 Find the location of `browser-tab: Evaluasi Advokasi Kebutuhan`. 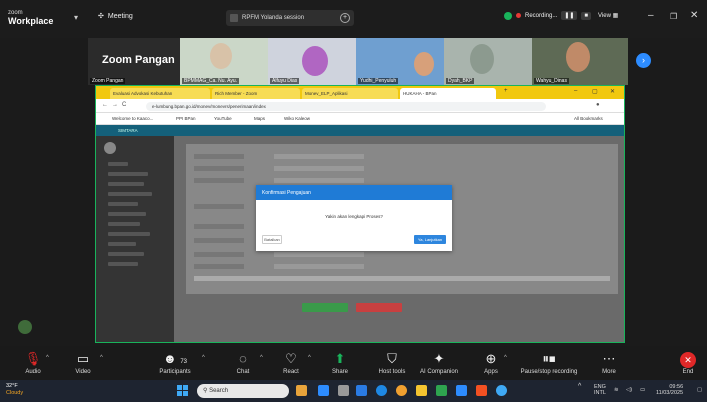

browser-tab: Evaluasi Advokasi Kebutuhan is located at coordinates (160, 93).